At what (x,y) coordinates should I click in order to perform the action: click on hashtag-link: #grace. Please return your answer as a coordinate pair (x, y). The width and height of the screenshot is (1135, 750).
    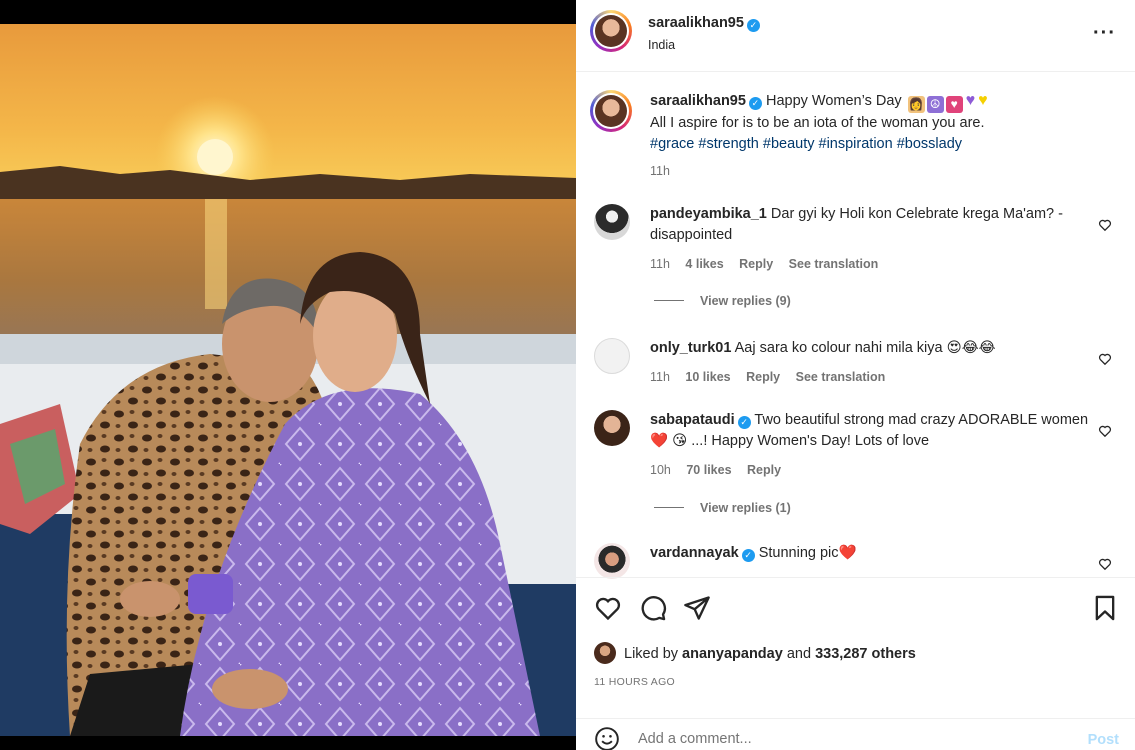
    Looking at the image, I should click on (672, 144).